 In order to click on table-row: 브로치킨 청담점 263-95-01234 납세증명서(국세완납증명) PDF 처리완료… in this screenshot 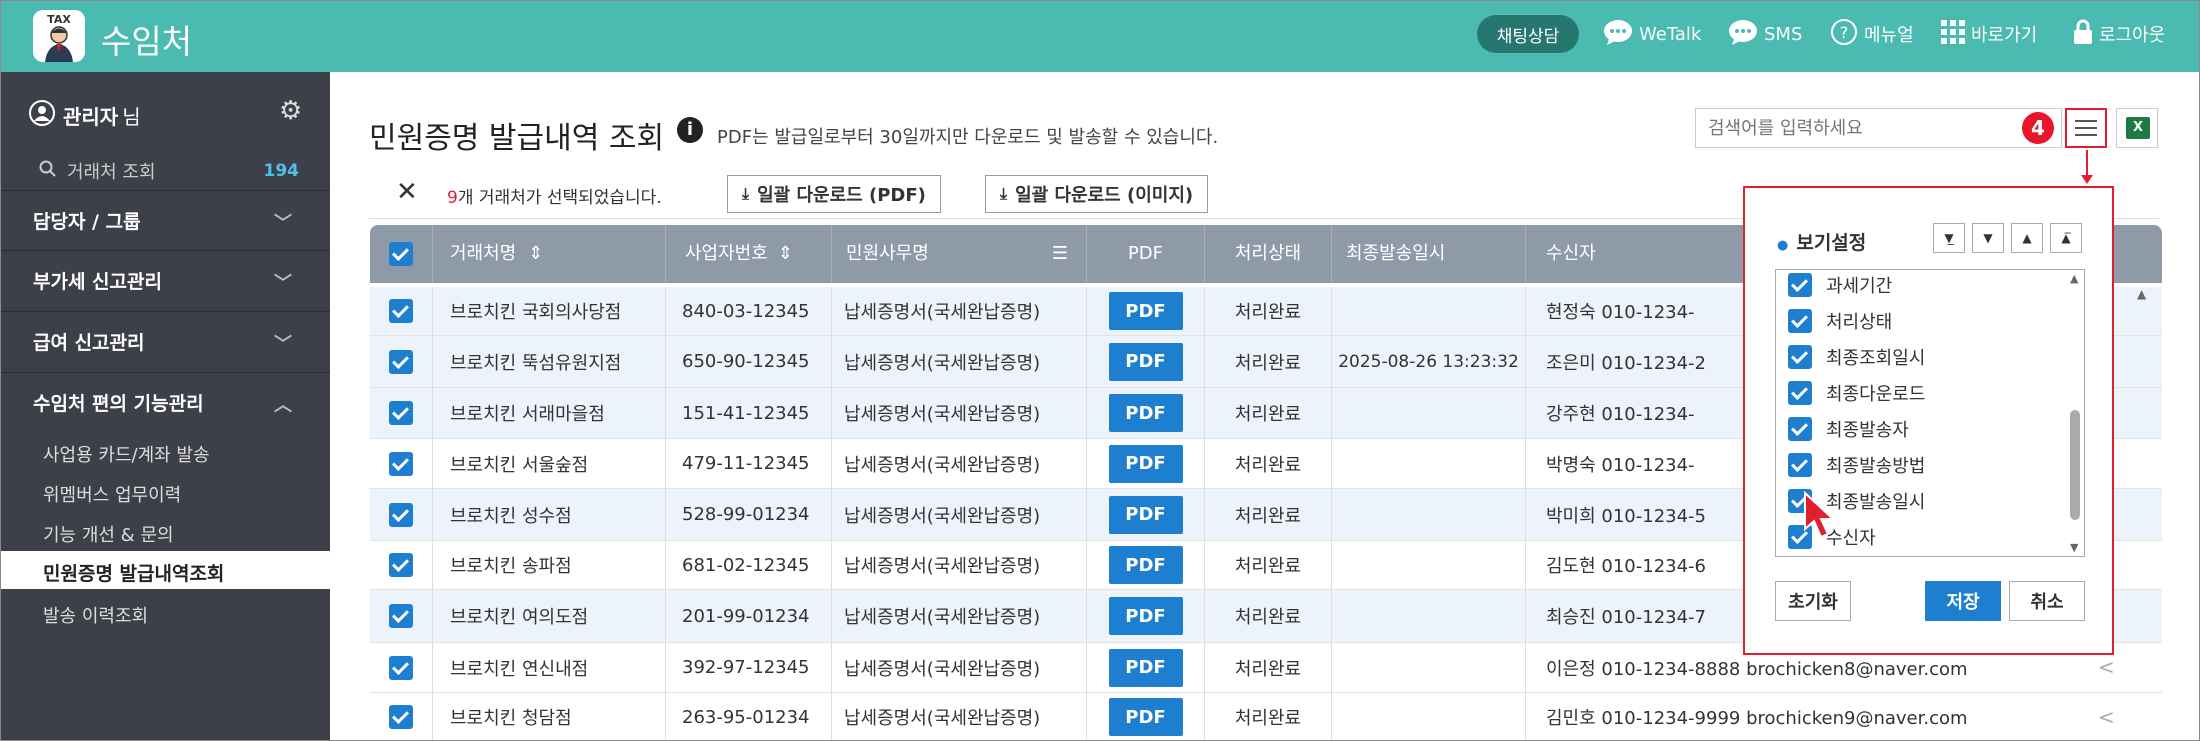, I will do `click(1266, 716)`.